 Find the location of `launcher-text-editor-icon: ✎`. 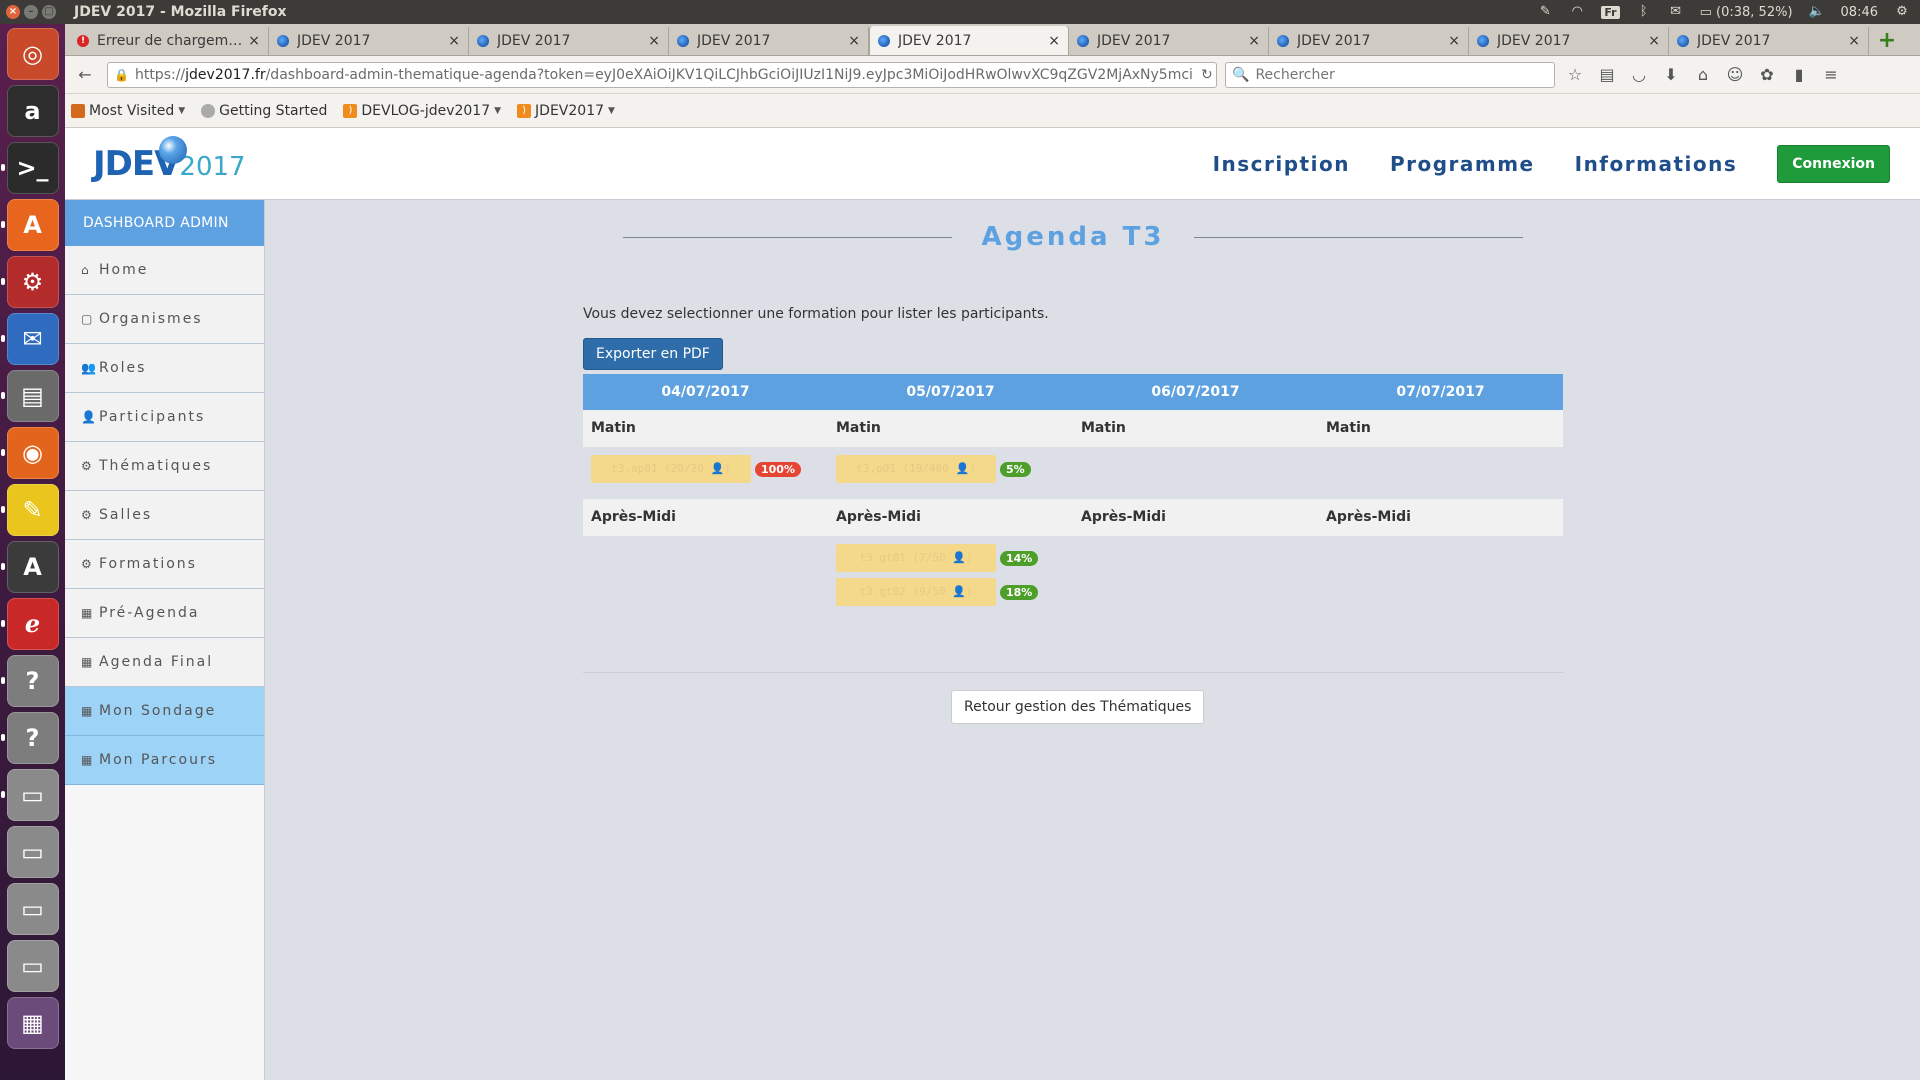

launcher-text-editor-icon: ✎ is located at coordinates (29, 510).